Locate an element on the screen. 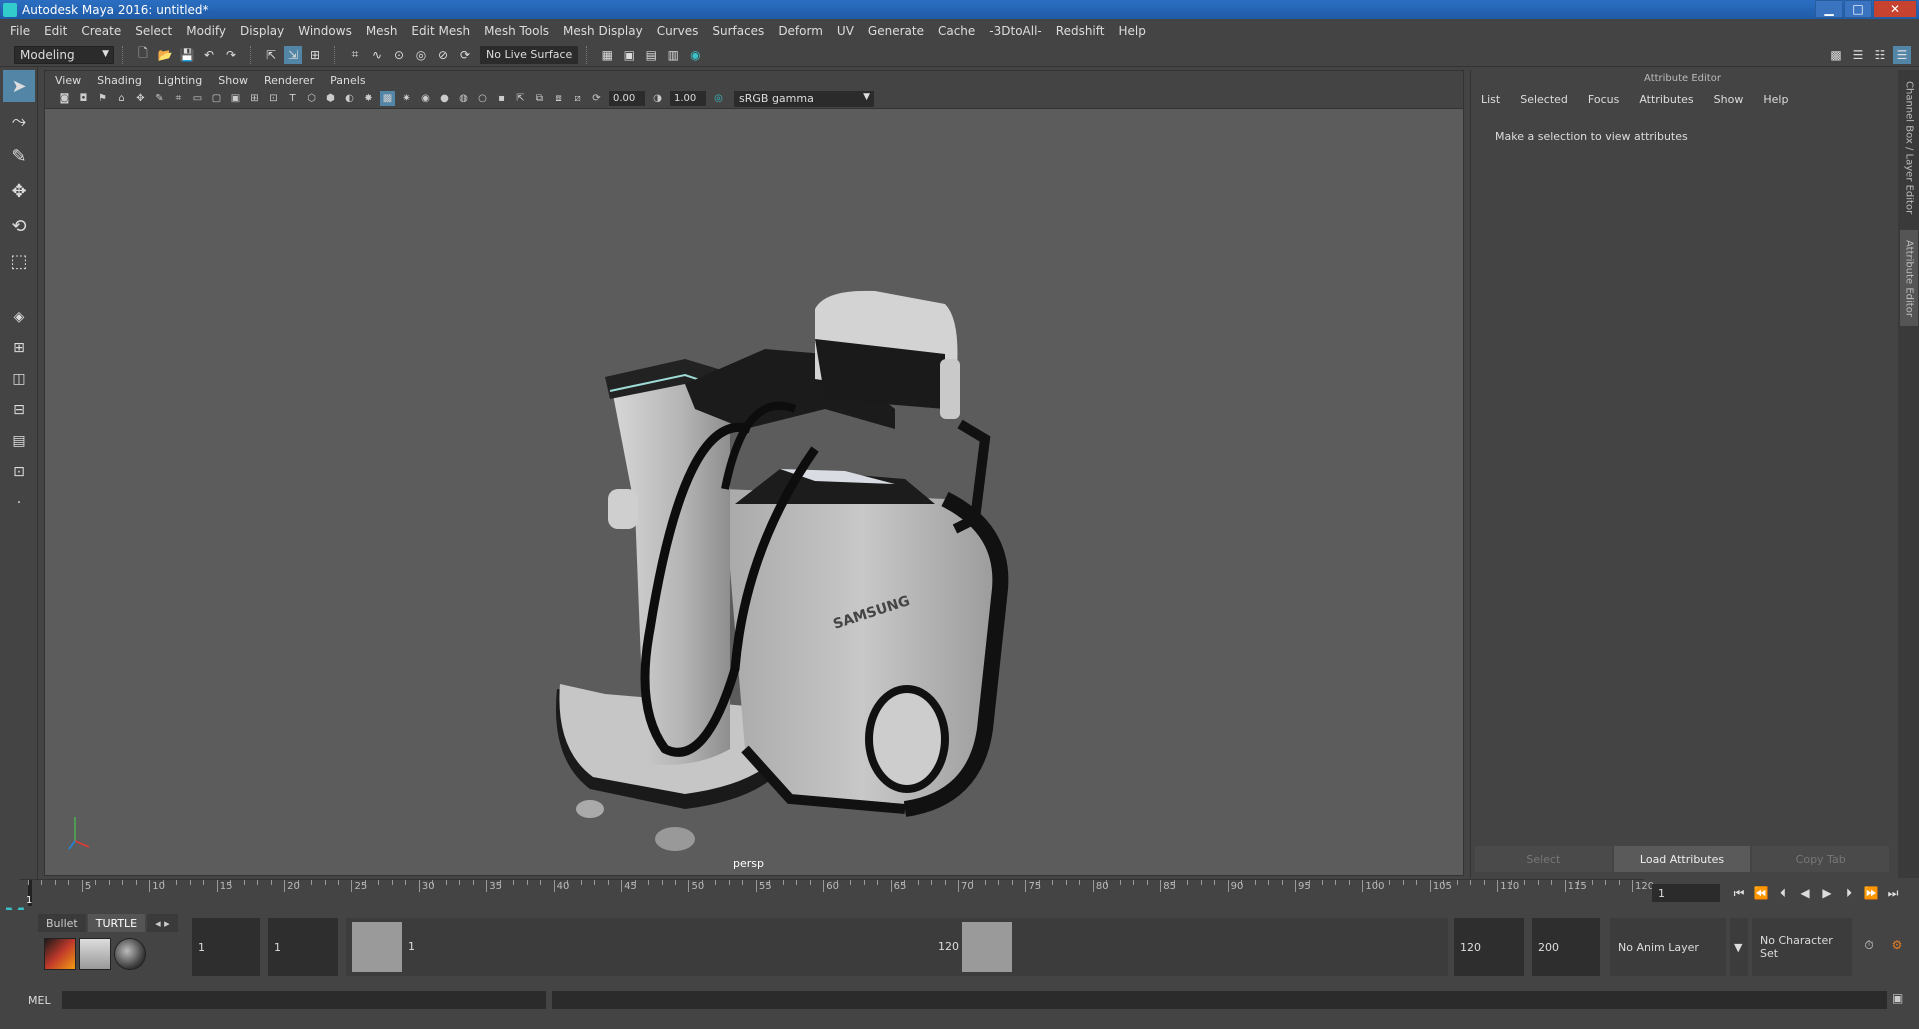 This screenshot has height=1029, width=1919. load-attributes-button: Load Attributes is located at coordinates (1682, 859).